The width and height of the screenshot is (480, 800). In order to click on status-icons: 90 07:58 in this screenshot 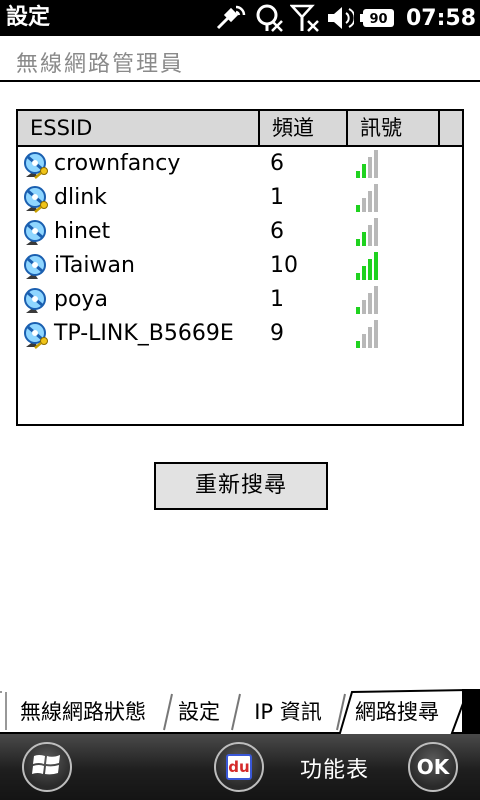, I will do `click(345, 18)`.